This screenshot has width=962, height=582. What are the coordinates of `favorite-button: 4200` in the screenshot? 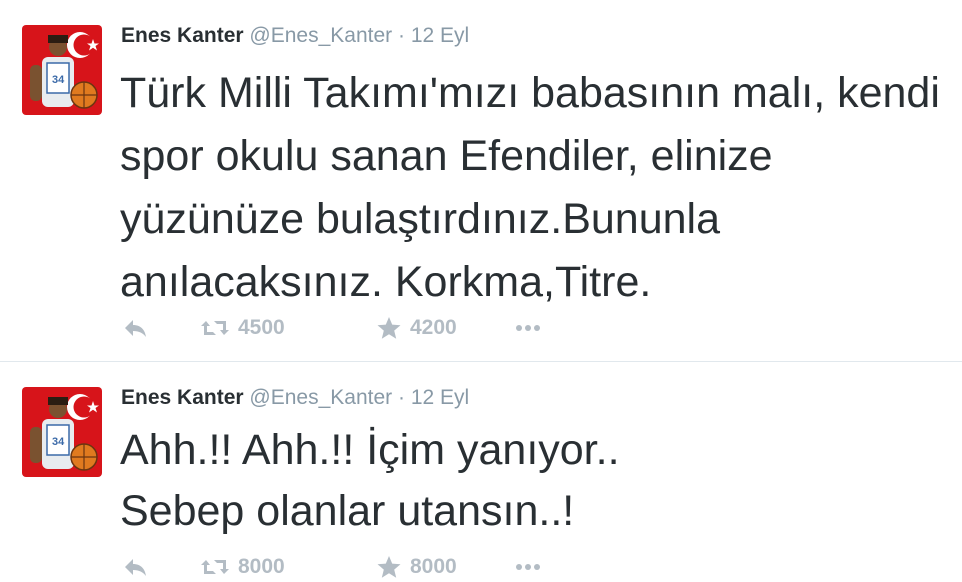 It's located at (445, 328).